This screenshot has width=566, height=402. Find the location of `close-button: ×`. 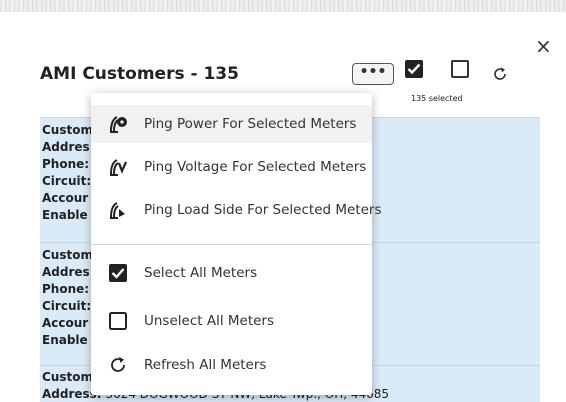

close-button: × is located at coordinates (543, 46).